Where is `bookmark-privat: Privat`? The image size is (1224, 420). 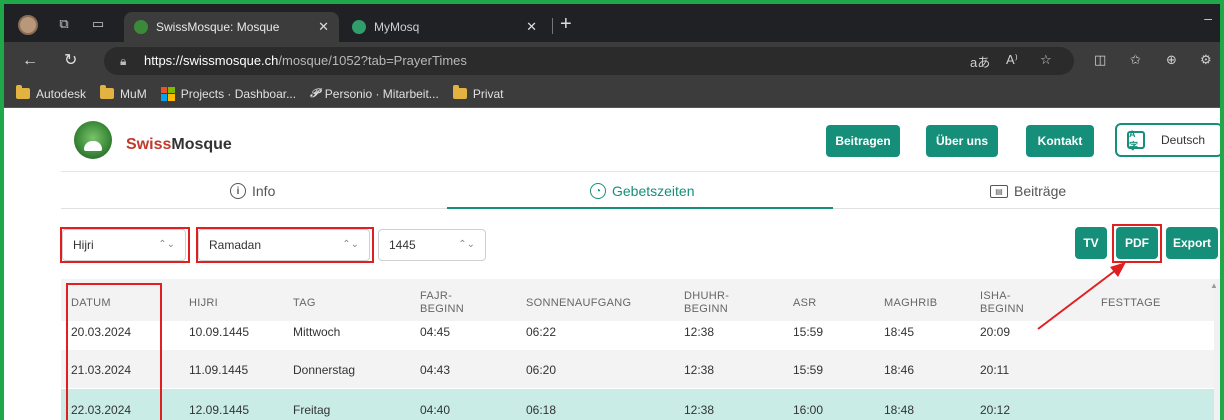 bookmark-privat: Privat is located at coordinates (478, 93).